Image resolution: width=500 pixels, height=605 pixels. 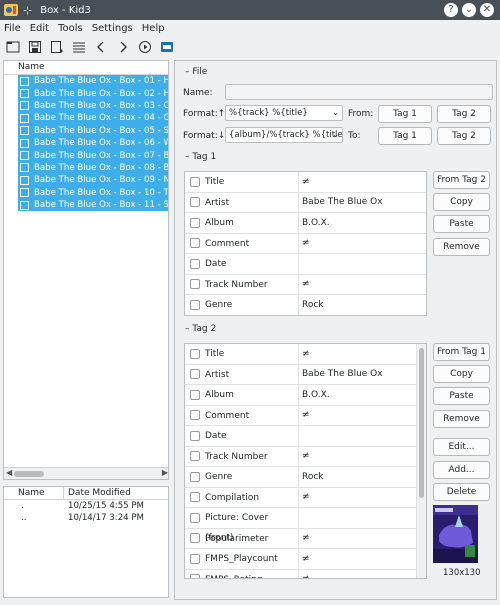 I want to click on minimize-window-icon: ⌄, so click(x=469, y=10).